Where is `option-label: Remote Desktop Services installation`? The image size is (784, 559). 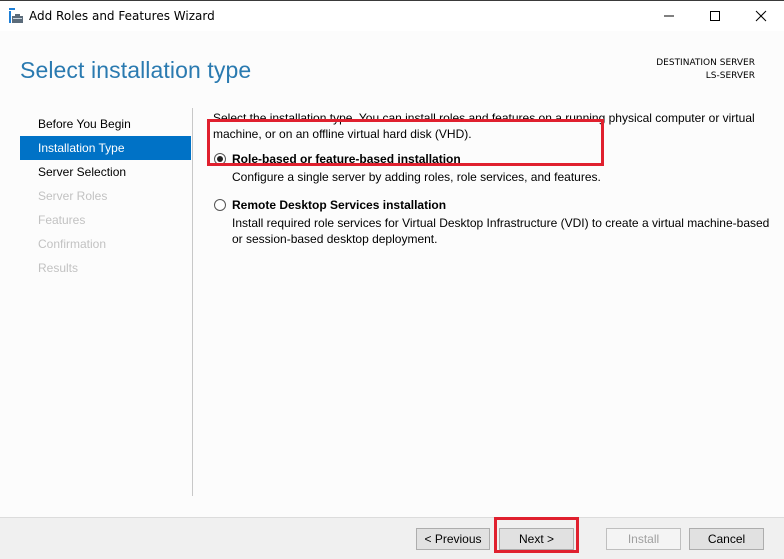
option-label: Remote Desktop Services installation is located at coordinates (502, 205).